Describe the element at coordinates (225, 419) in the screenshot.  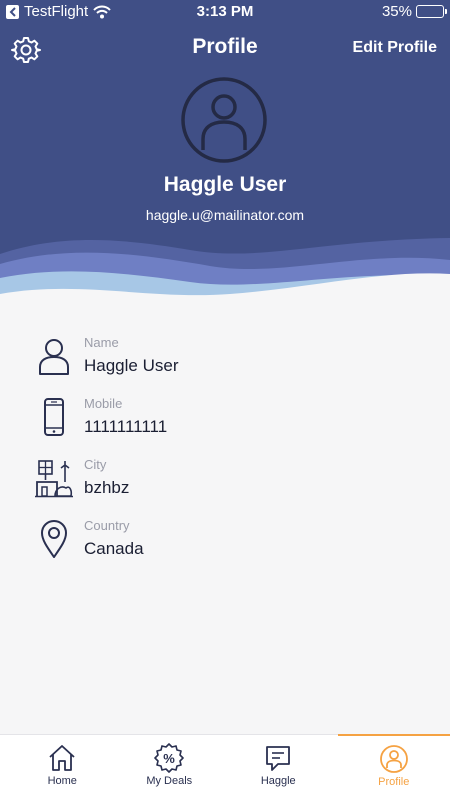
I see `info-row-mobile: Mobile 1111111111` at that location.